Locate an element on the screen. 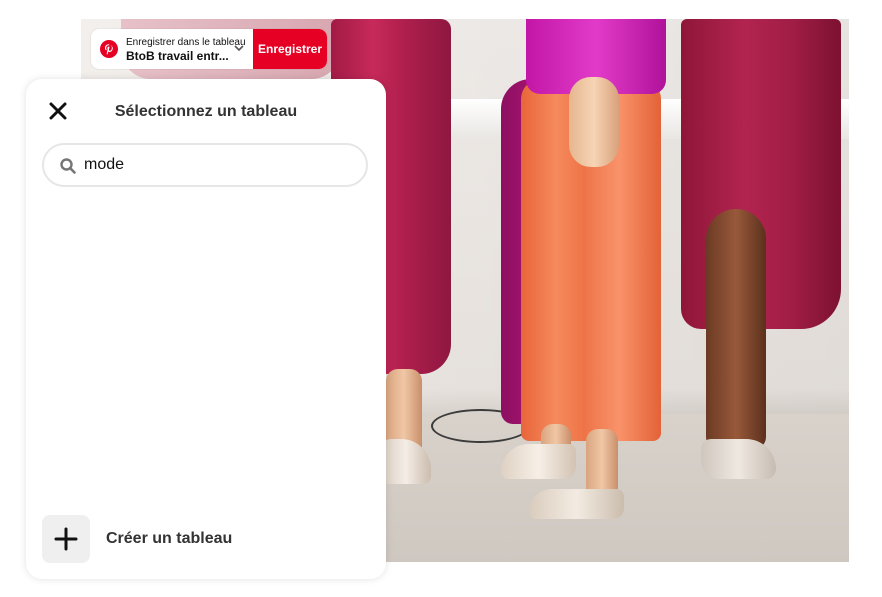  save-button: Enregistrer is located at coordinates (290, 49).